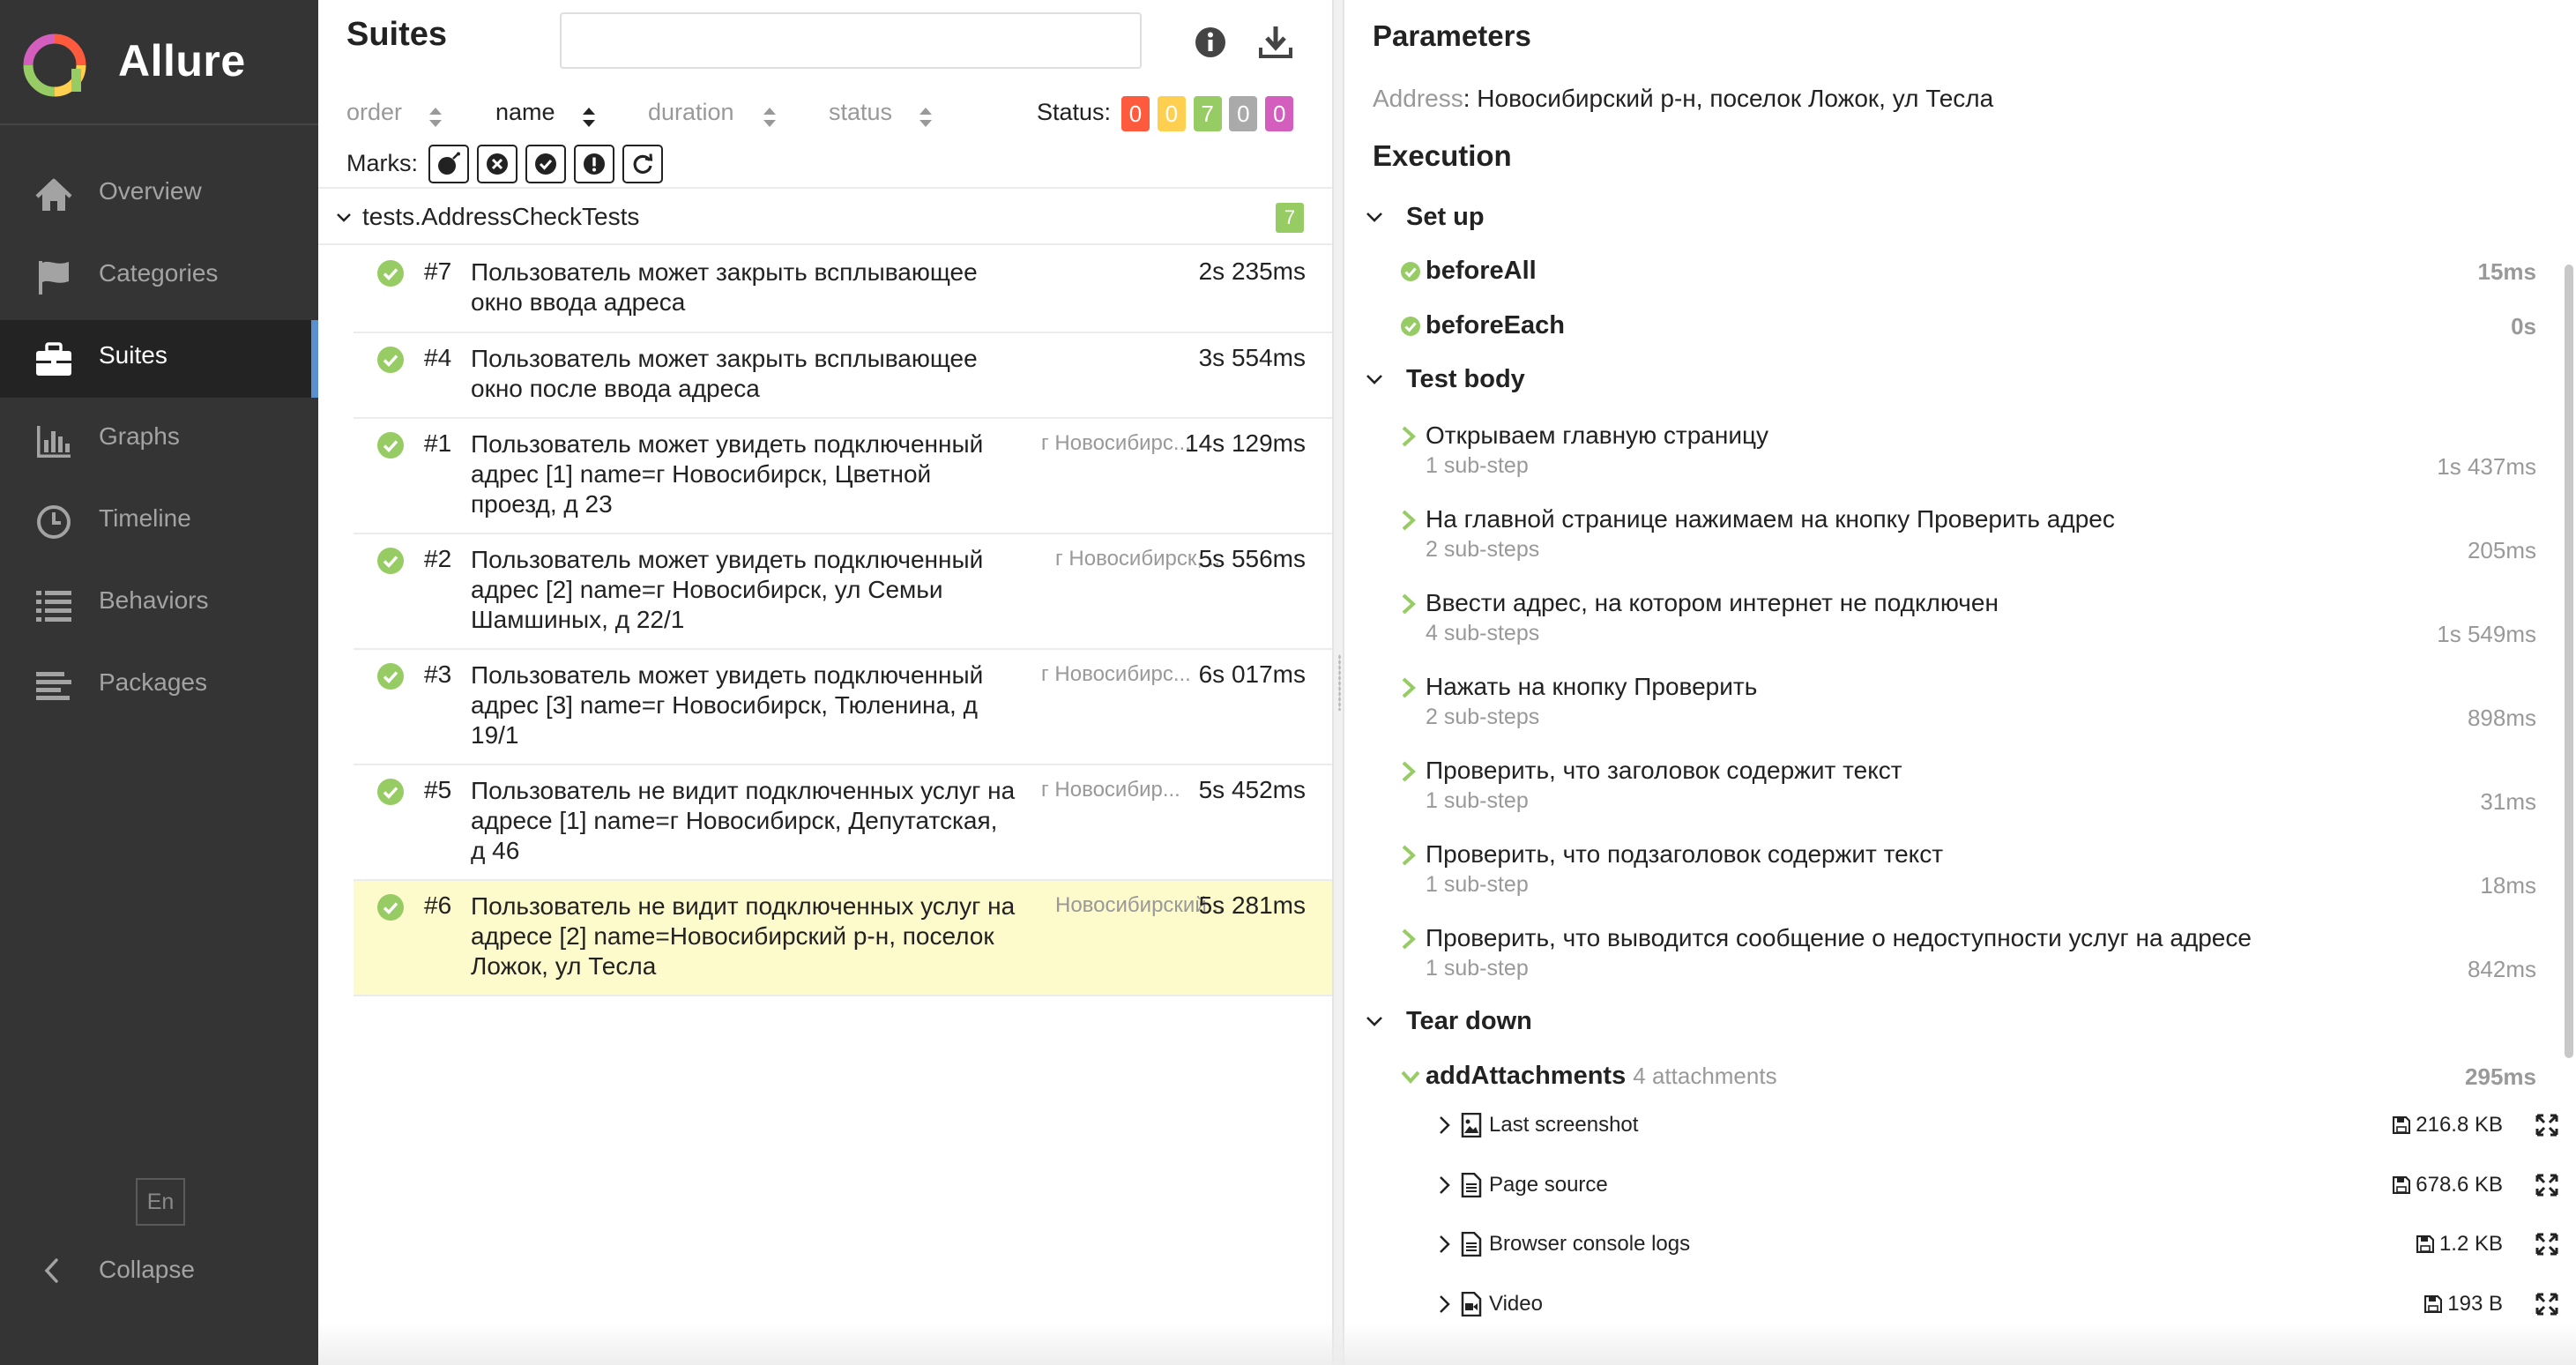 The height and width of the screenshot is (1365, 2576). What do you see at coordinates (497, 164) in the screenshot?
I see `mark-new-failed-button` at bounding box center [497, 164].